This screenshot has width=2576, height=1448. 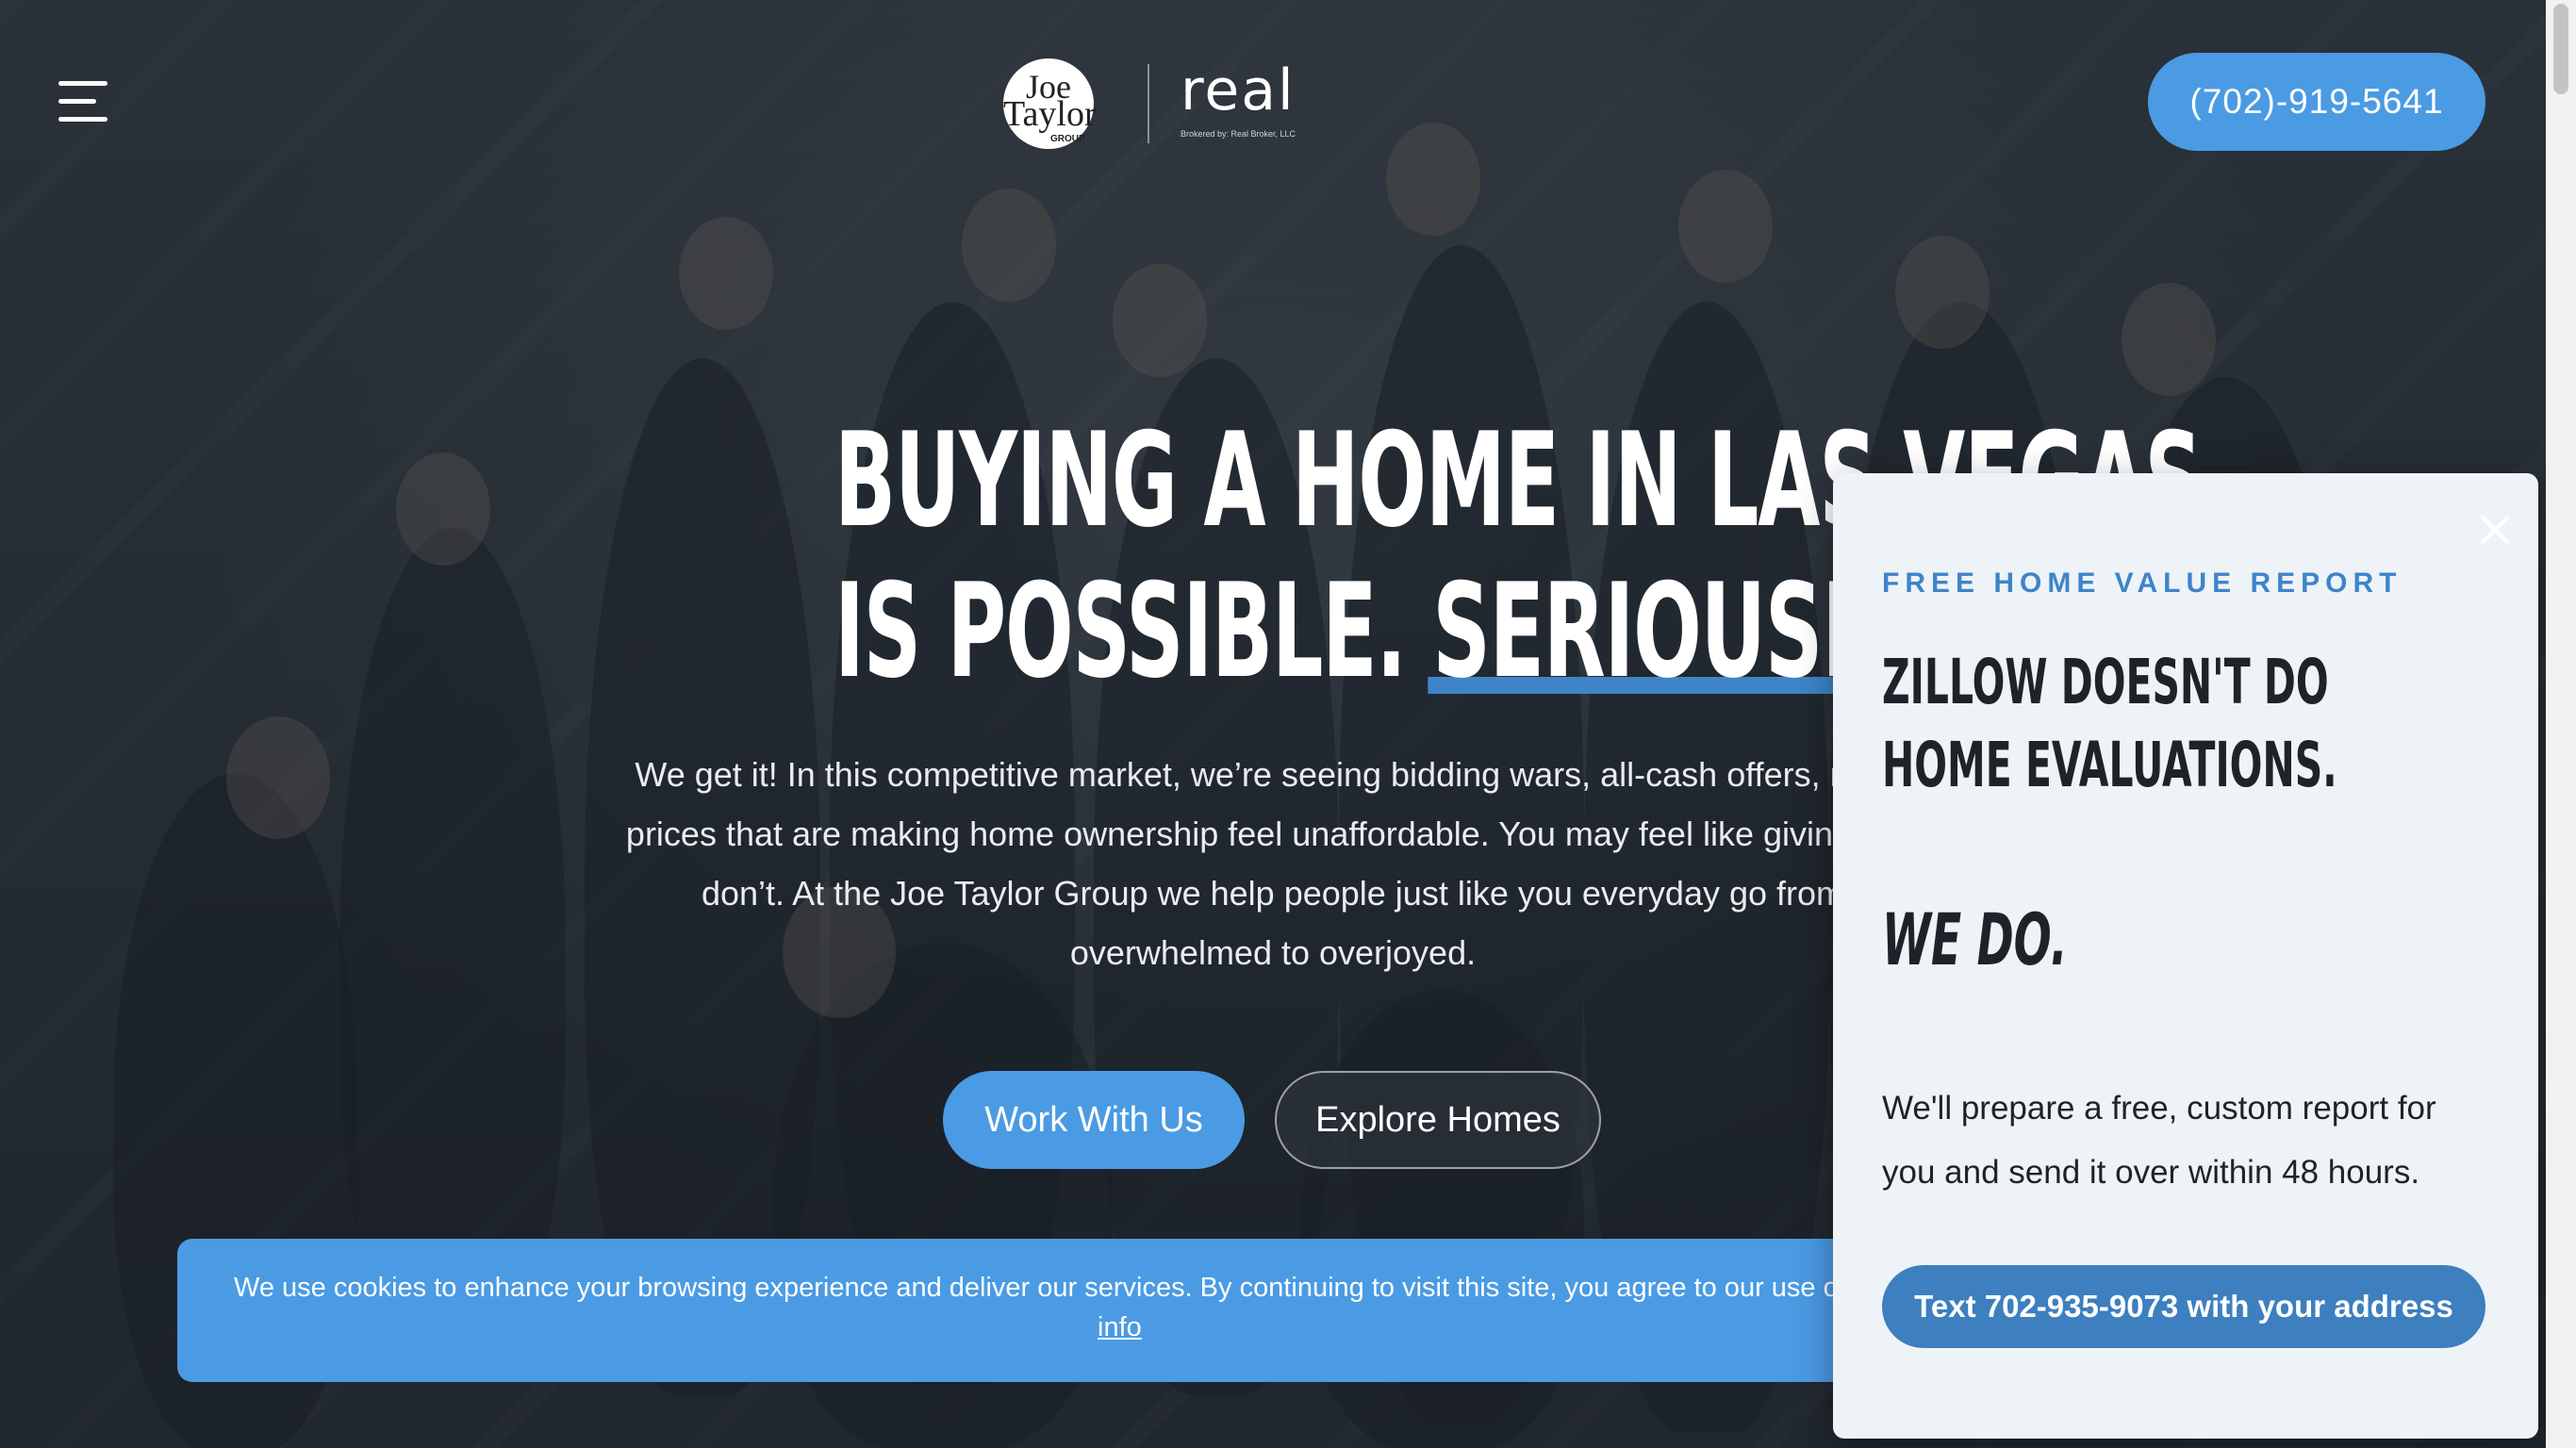 What do you see at coordinates (1133, 631) in the screenshot?
I see `headline-line-2-start: IS POSSIBLE.` at bounding box center [1133, 631].